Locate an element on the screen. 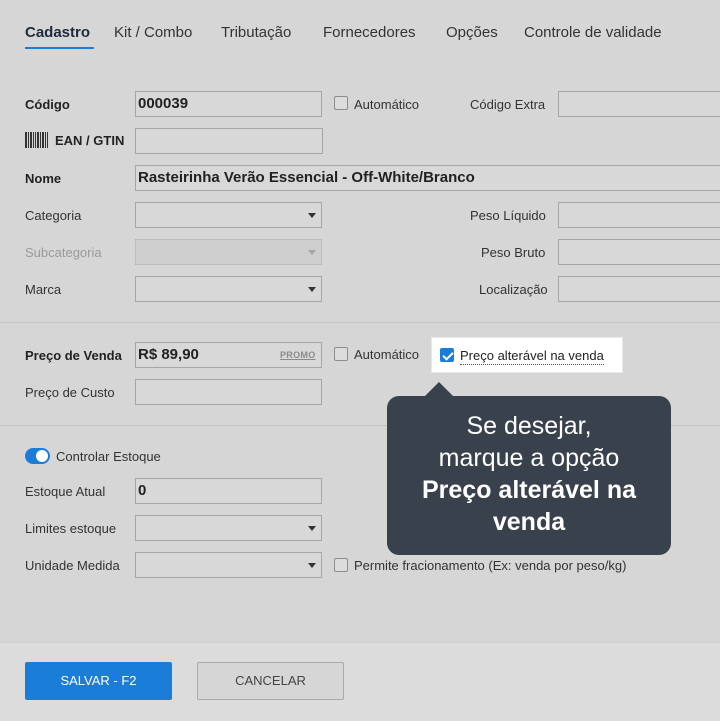 This screenshot has width=720, height=721. estoque-atual-input: 0 is located at coordinates (228, 491).